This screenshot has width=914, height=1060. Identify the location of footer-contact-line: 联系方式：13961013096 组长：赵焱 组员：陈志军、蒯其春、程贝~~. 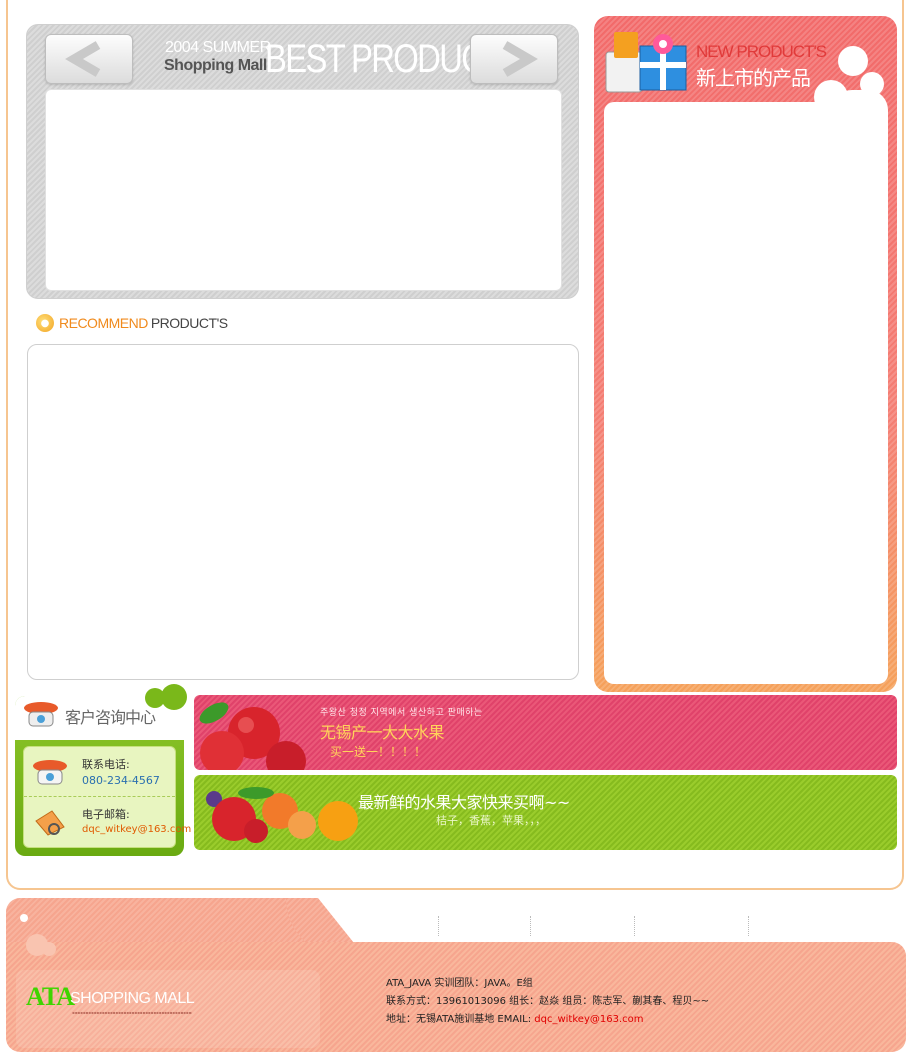
(548, 1001).